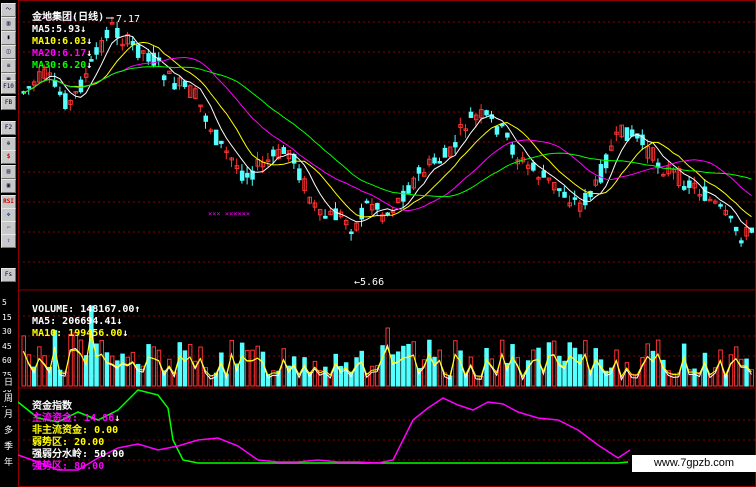 This screenshot has height=487, width=756. Describe the element at coordinates (8, 447) in the screenshot. I see `period-tab: 季` at that location.